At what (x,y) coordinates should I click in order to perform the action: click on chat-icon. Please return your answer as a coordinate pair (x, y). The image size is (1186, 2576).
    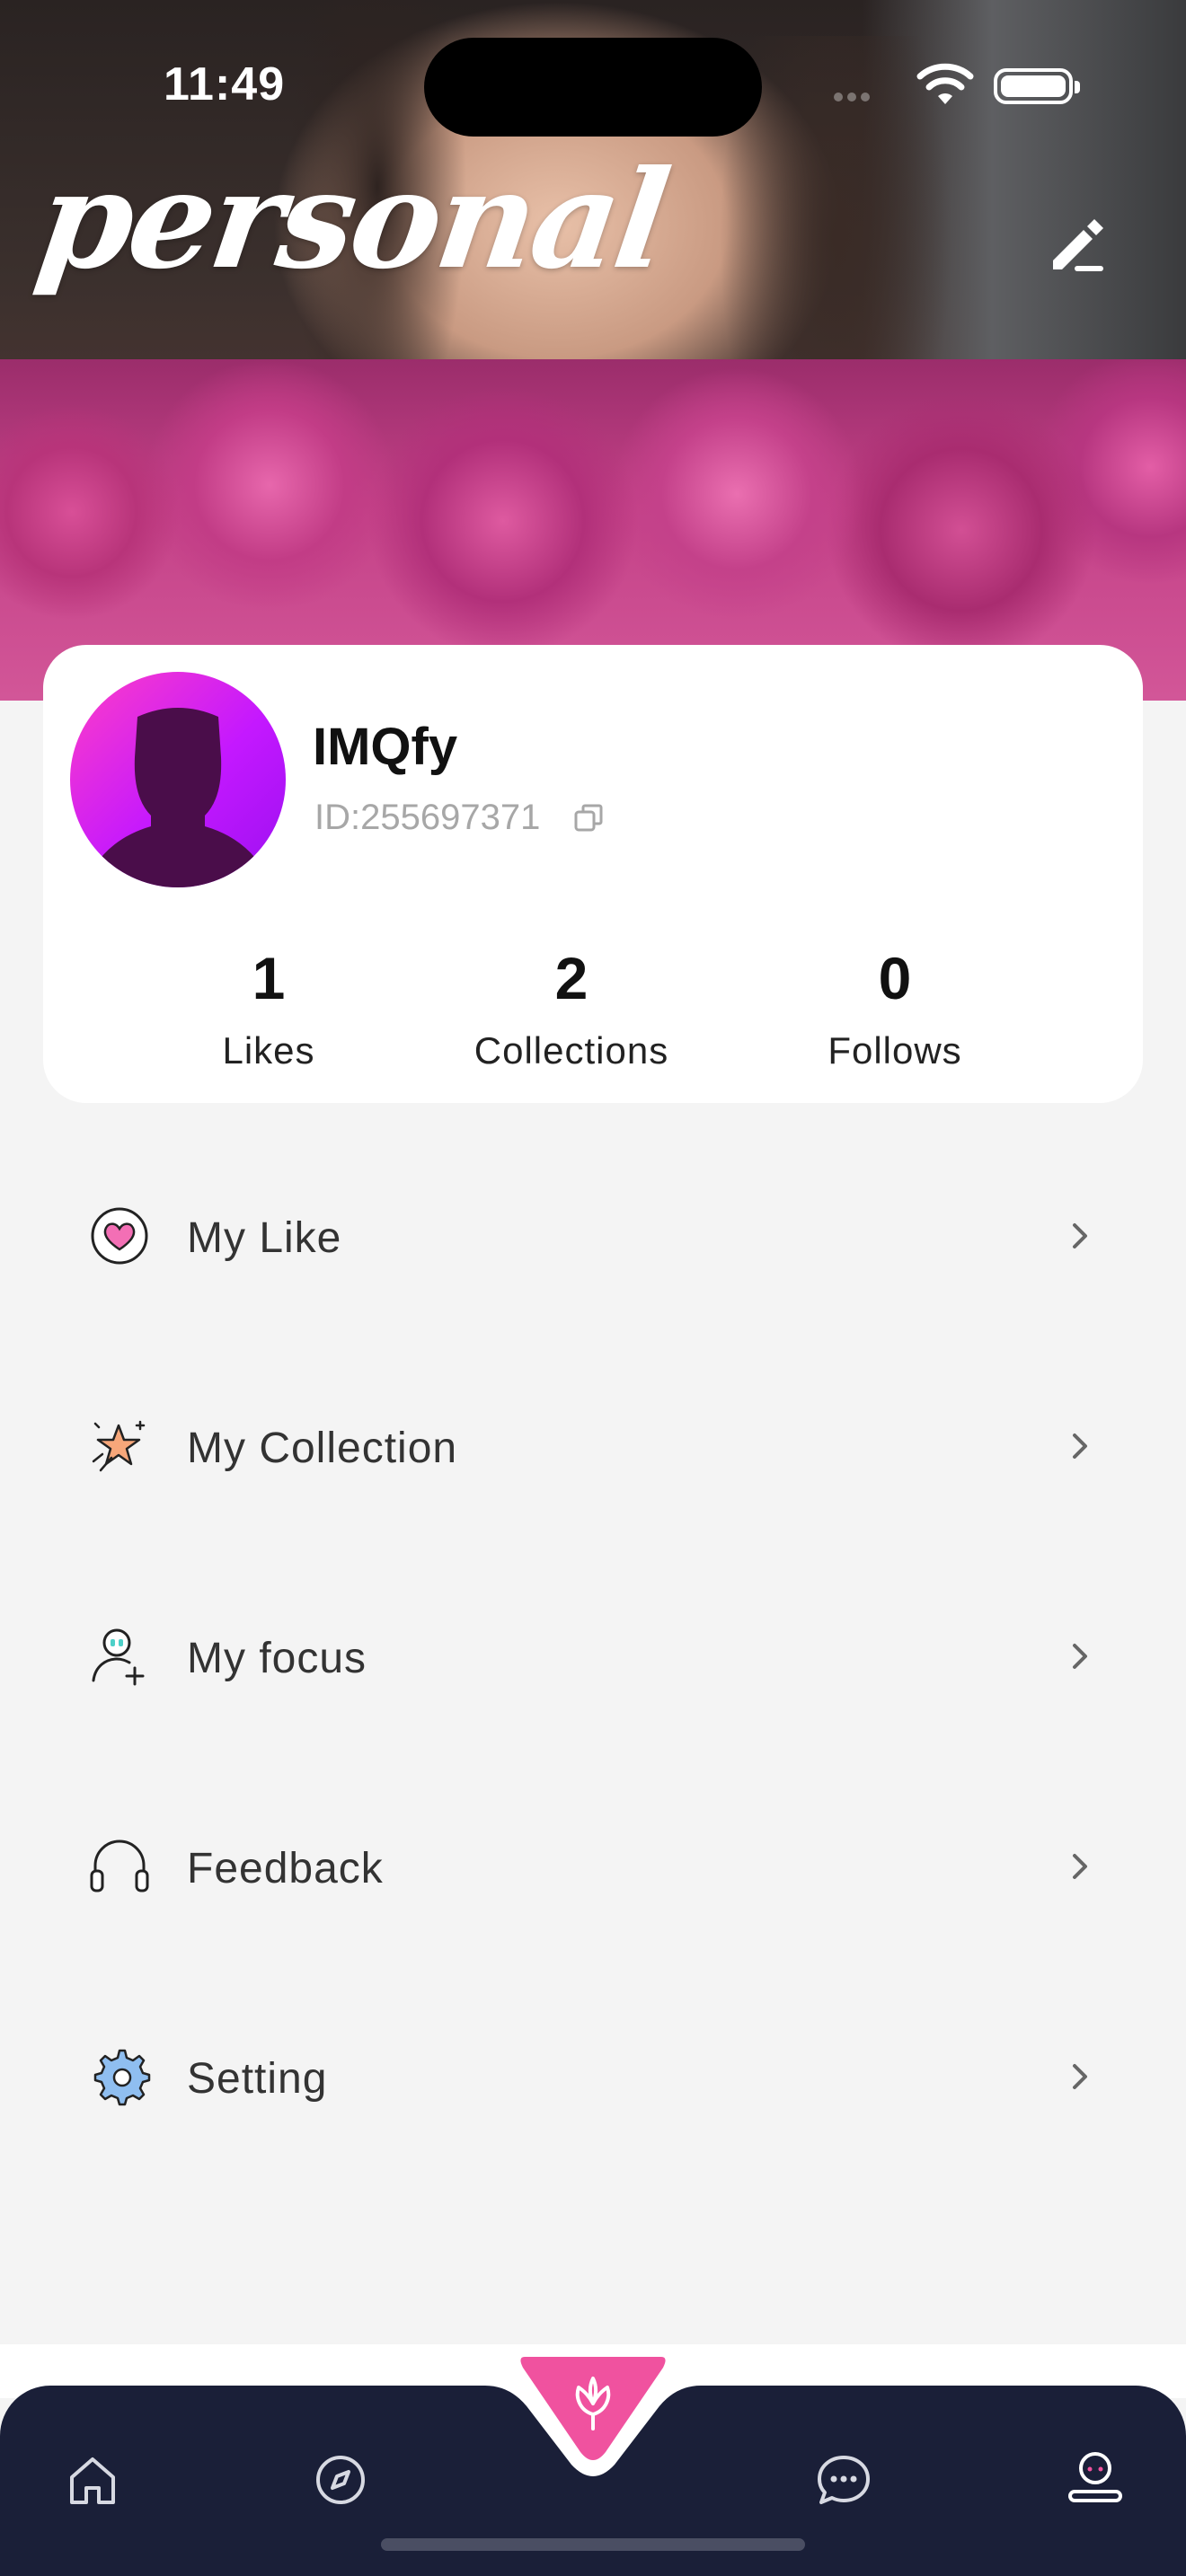
    Looking at the image, I should click on (843, 2479).